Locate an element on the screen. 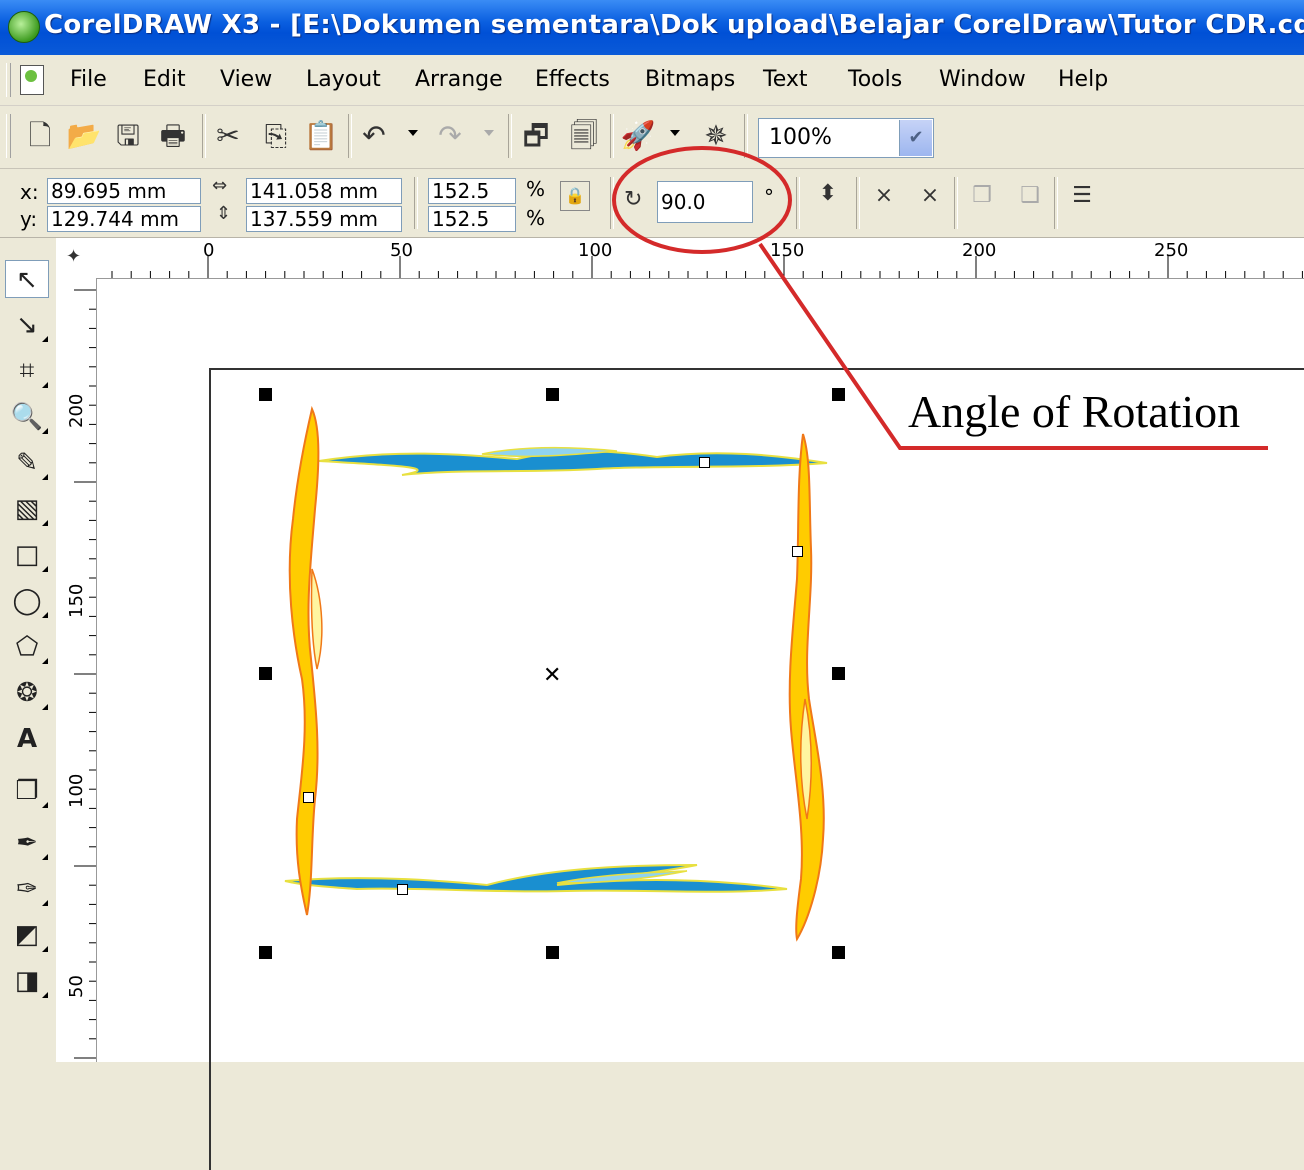  lock-ratio-icon: 🔒 is located at coordinates (575, 196).